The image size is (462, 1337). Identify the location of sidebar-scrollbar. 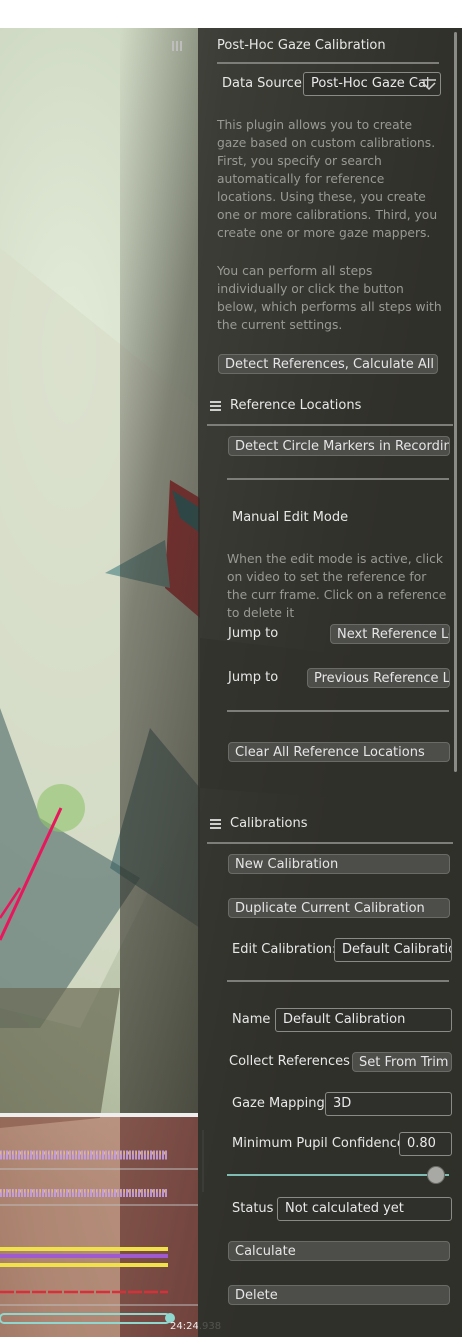
(455, 402).